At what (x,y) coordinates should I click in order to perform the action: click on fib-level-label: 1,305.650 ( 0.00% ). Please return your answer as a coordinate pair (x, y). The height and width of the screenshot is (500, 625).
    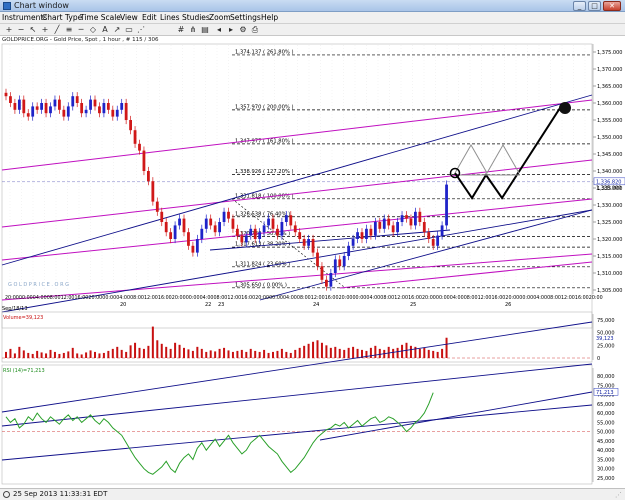
    Looking at the image, I should click on (261, 285).